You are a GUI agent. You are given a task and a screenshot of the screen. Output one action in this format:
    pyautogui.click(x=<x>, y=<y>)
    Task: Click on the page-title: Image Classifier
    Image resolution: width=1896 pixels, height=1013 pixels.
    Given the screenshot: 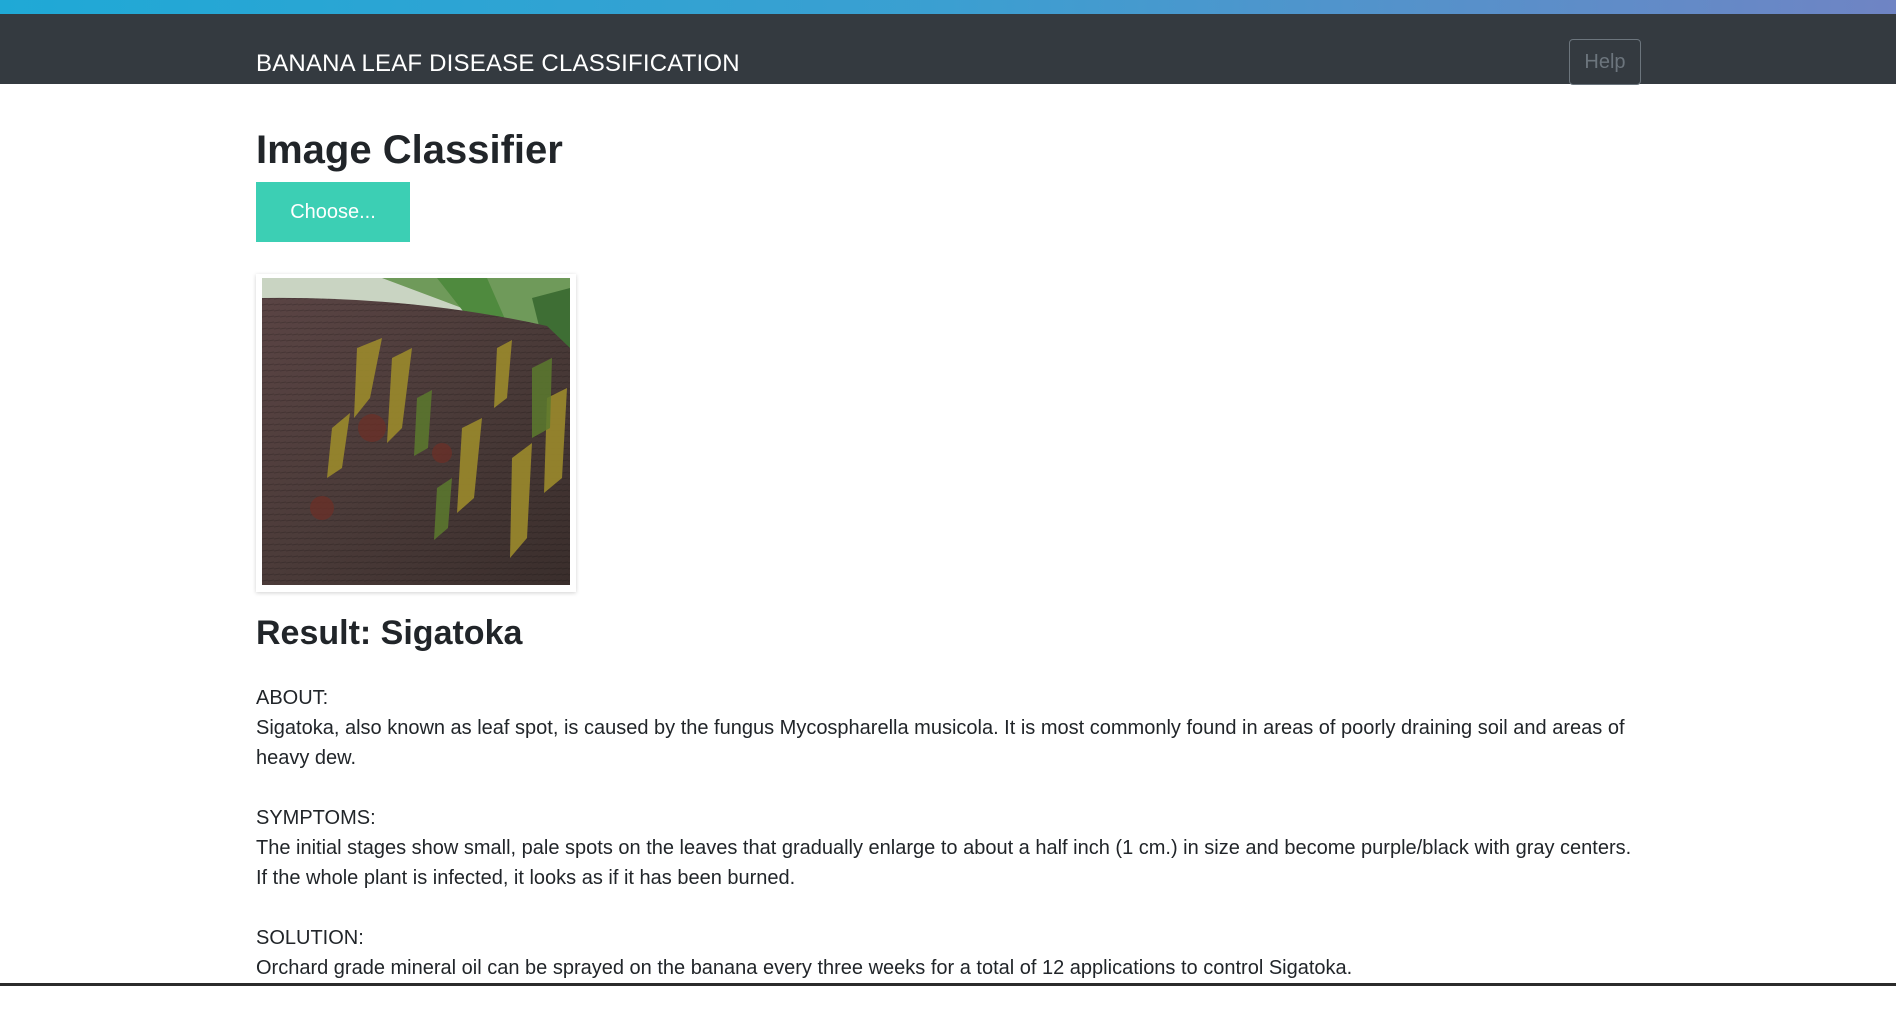 What is the action you would take?
    pyautogui.click(x=409, y=150)
    